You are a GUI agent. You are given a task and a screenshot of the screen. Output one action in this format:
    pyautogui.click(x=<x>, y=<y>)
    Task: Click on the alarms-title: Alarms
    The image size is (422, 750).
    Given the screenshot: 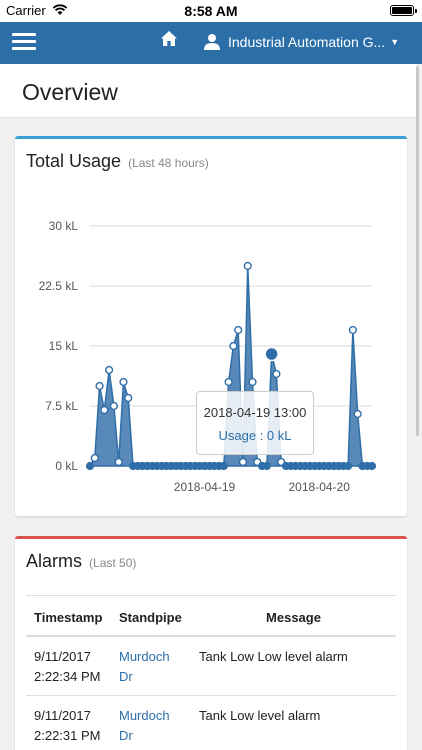 What is the action you would take?
    pyautogui.click(x=54, y=561)
    